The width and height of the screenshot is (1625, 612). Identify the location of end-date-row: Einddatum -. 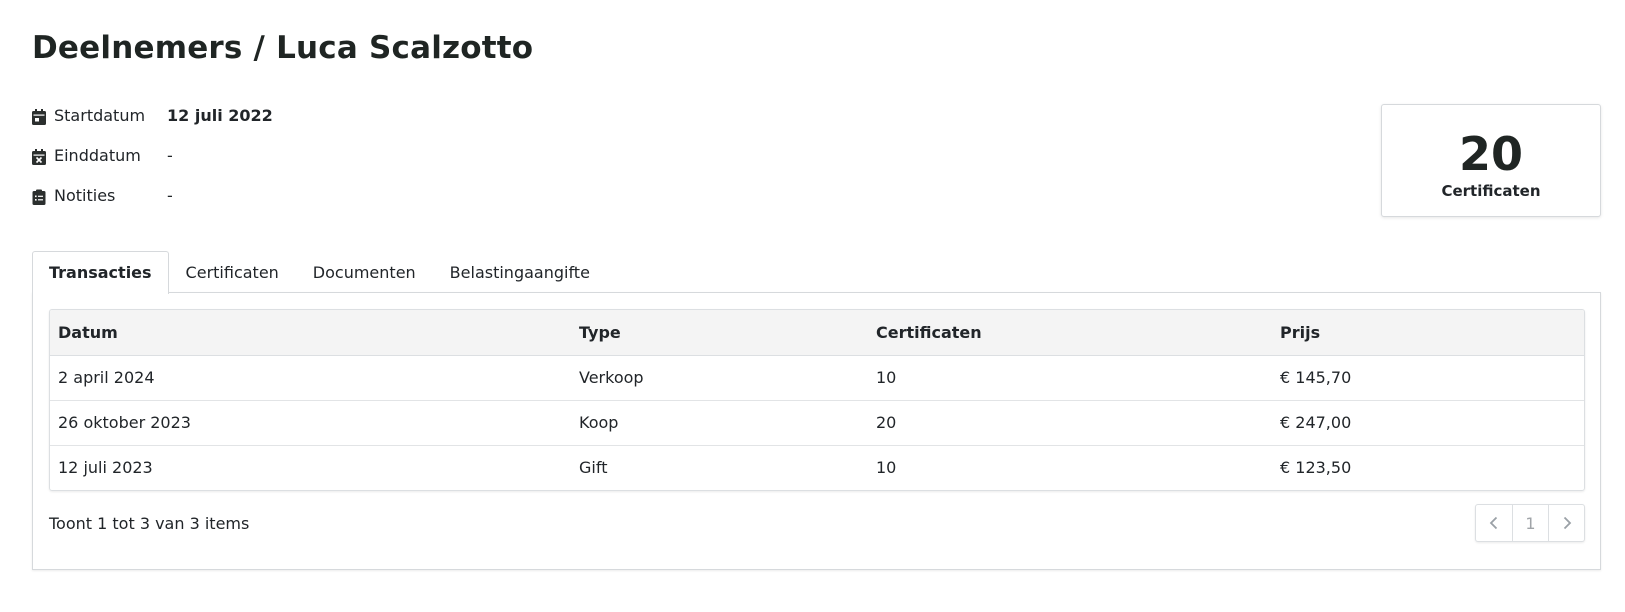
(152, 165).